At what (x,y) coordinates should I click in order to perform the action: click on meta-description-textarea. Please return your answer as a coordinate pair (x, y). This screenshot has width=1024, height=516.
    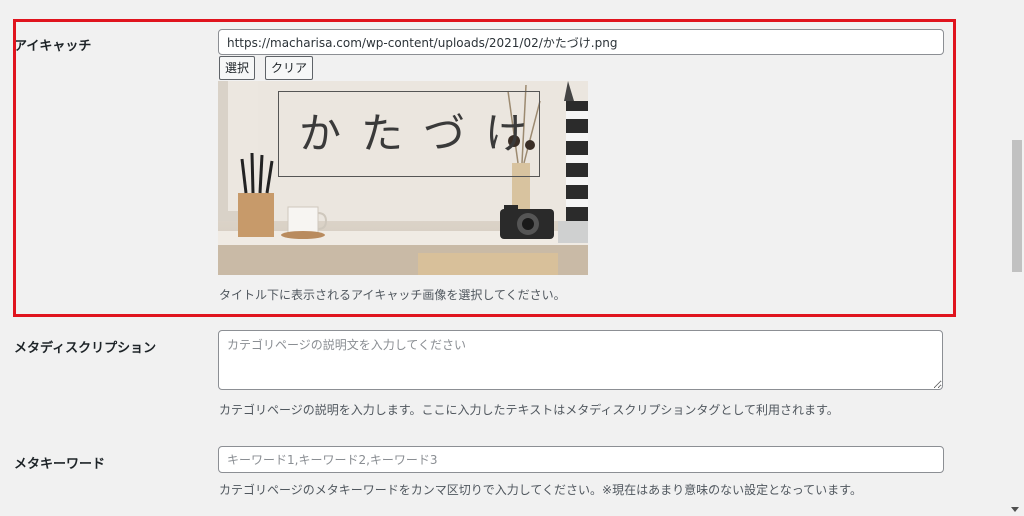
    Looking at the image, I should click on (580, 360).